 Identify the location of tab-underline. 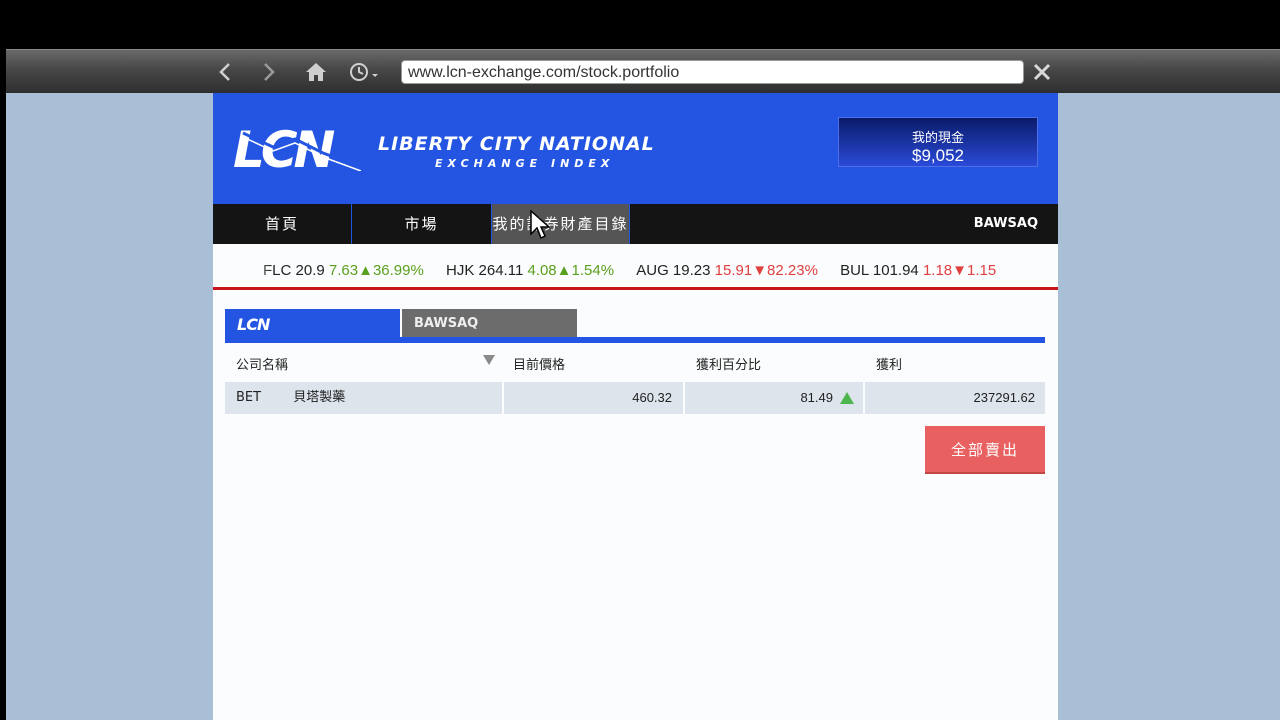
(635, 340).